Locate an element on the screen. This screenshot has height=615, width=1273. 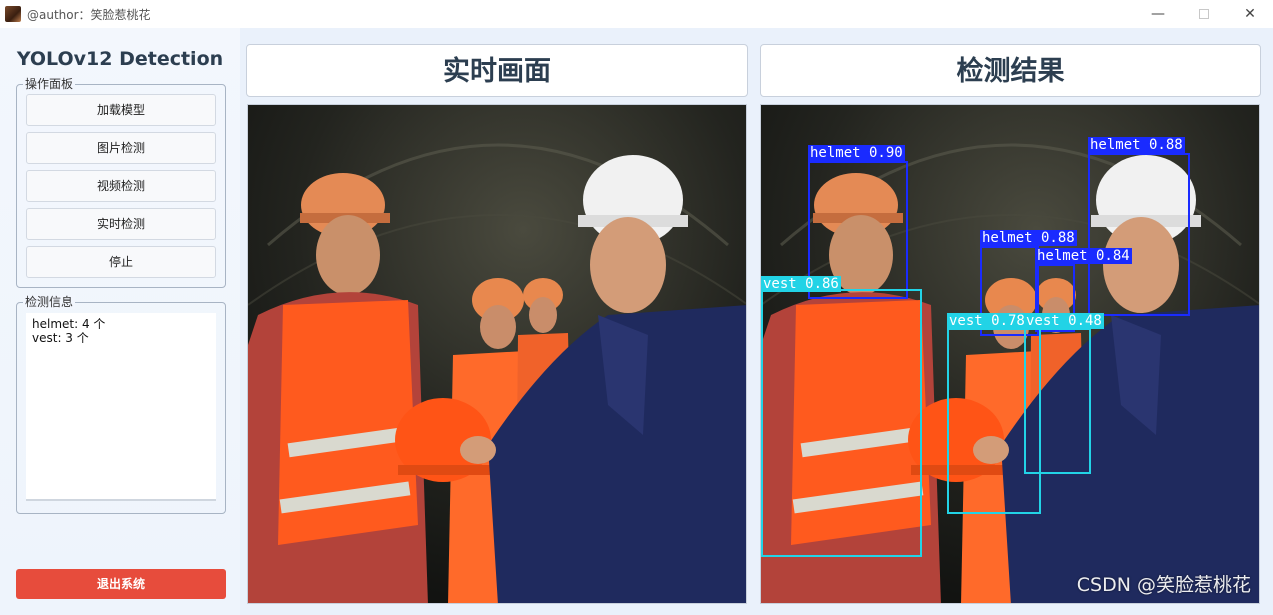
close-icon: ✕ is located at coordinates (1250, 14).